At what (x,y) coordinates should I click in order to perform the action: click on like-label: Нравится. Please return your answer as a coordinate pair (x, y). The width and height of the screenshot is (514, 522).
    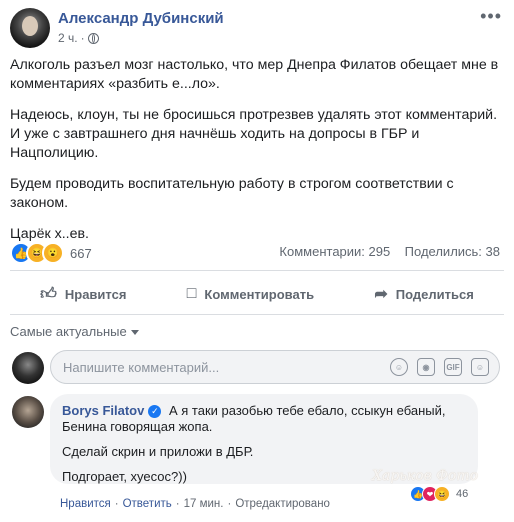
    Looking at the image, I should click on (95, 294).